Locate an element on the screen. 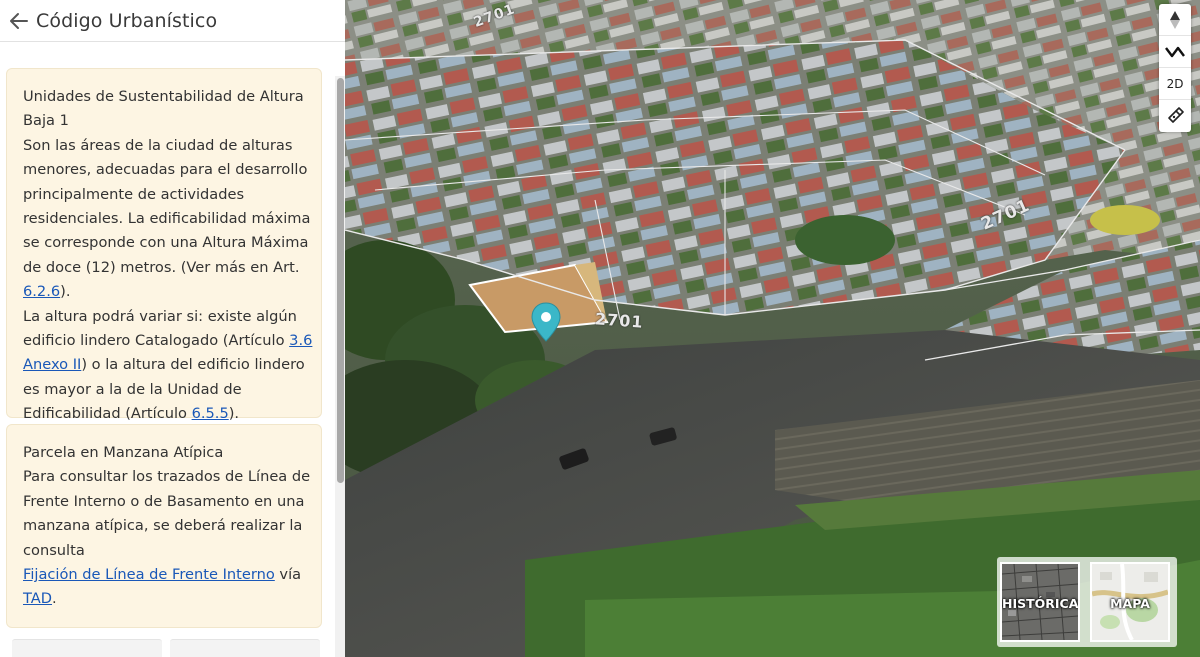  layer-label: MAPA is located at coordinates (1130, 603).